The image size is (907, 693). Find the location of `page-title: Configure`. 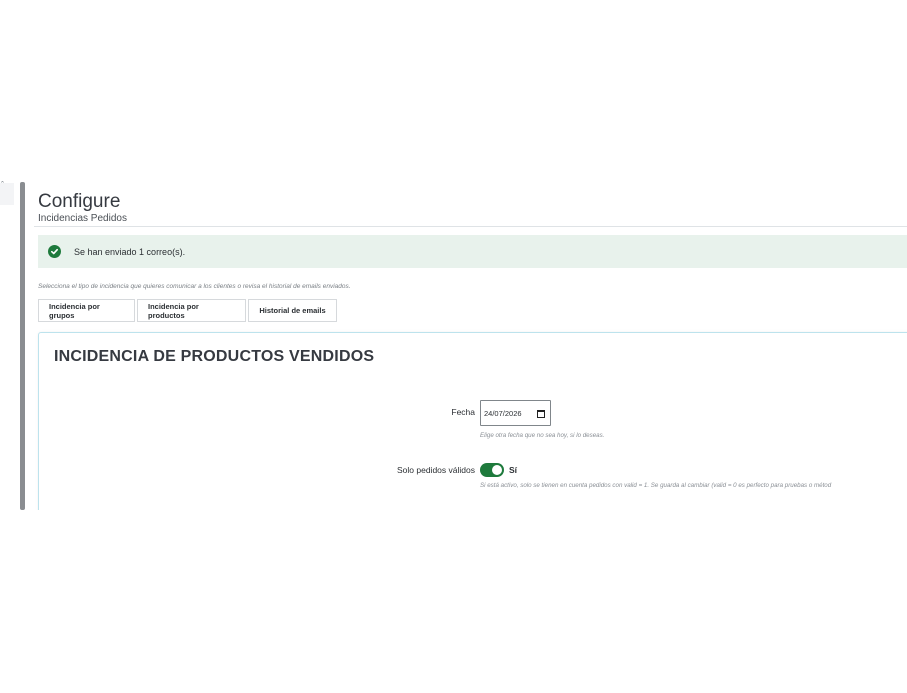

page-title: Configure is located at coordinates (79, 201).